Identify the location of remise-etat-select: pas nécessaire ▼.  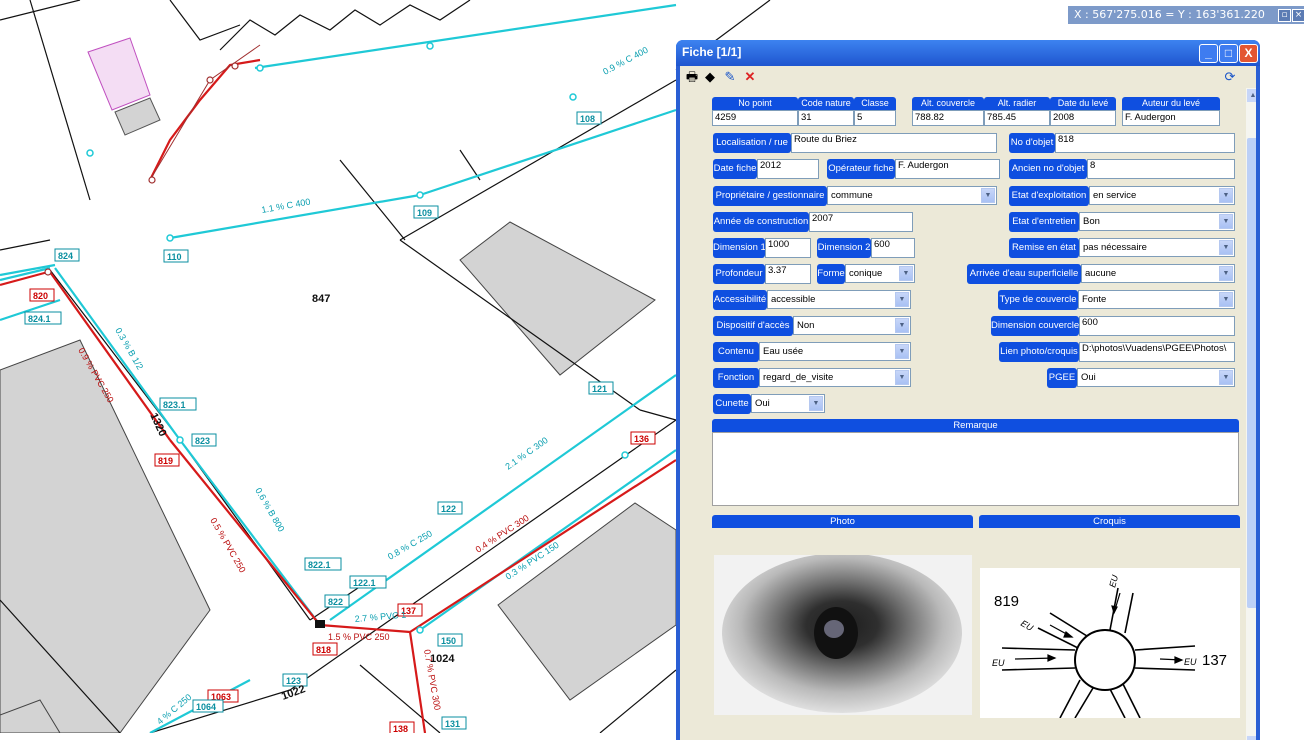
(1157, 247).